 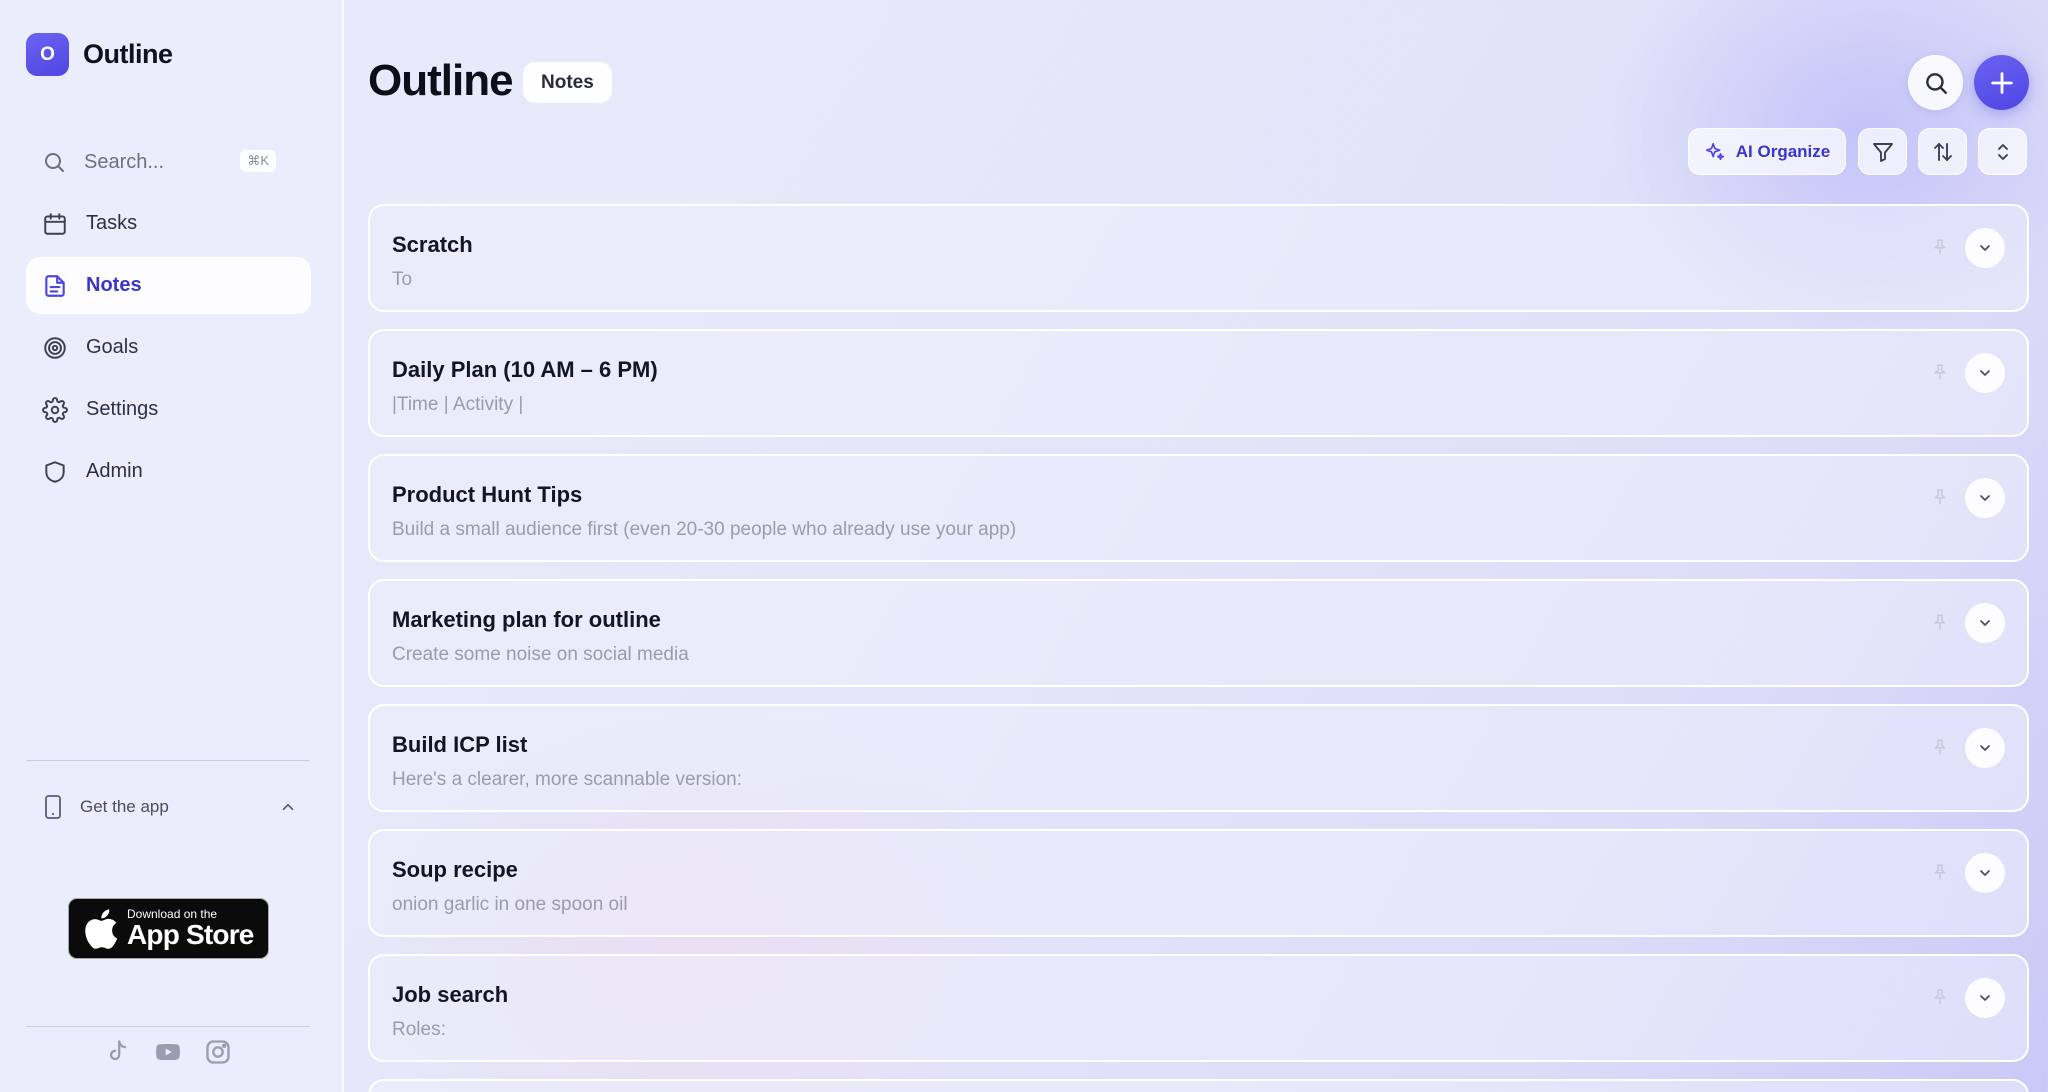 I want to click on plus-icon, so click(x=2001, y=82).